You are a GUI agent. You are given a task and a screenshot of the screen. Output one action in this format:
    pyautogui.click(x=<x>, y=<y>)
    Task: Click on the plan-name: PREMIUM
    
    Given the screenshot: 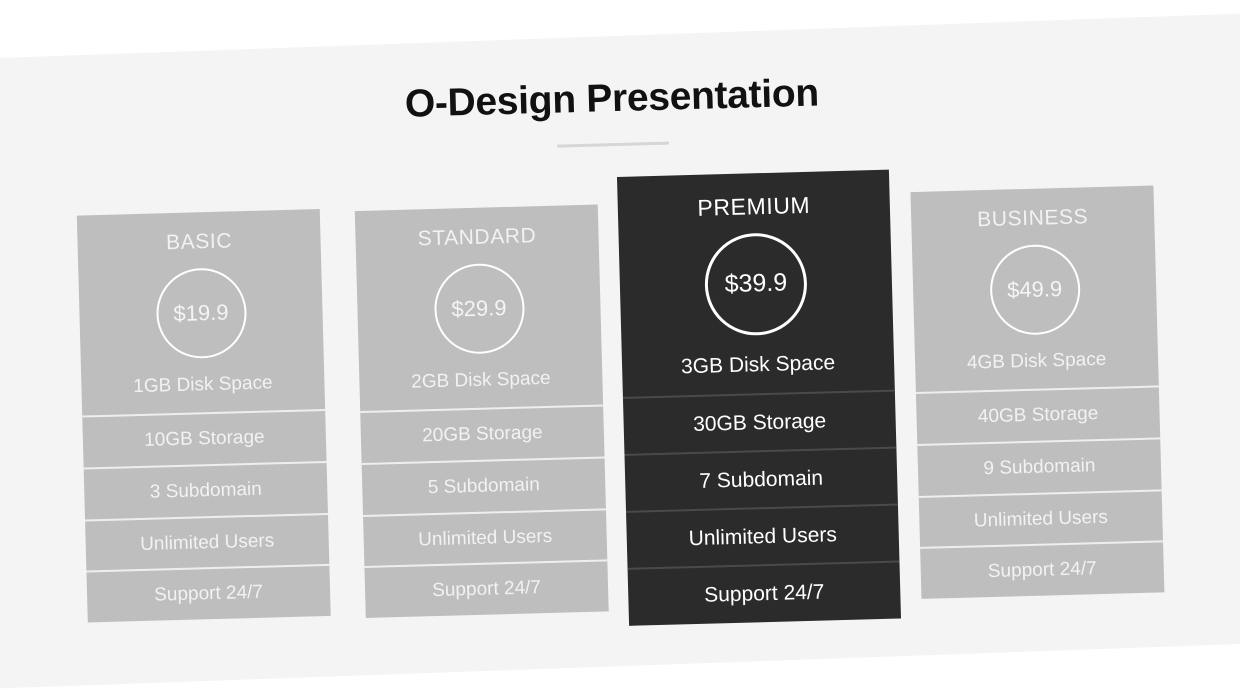 What is the action you would take?
    pyautogui.click(x=754, y=206)
    